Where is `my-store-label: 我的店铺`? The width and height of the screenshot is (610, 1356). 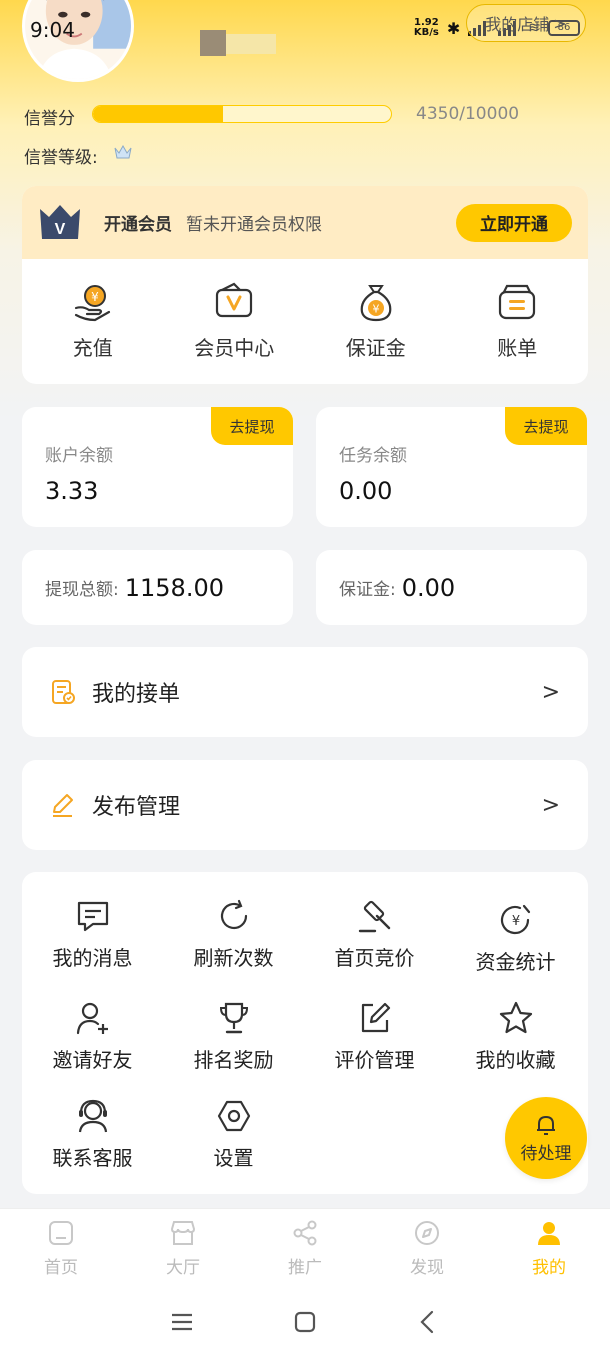 my-store-label: 我的店铺 is located at coordinates (517, 24).